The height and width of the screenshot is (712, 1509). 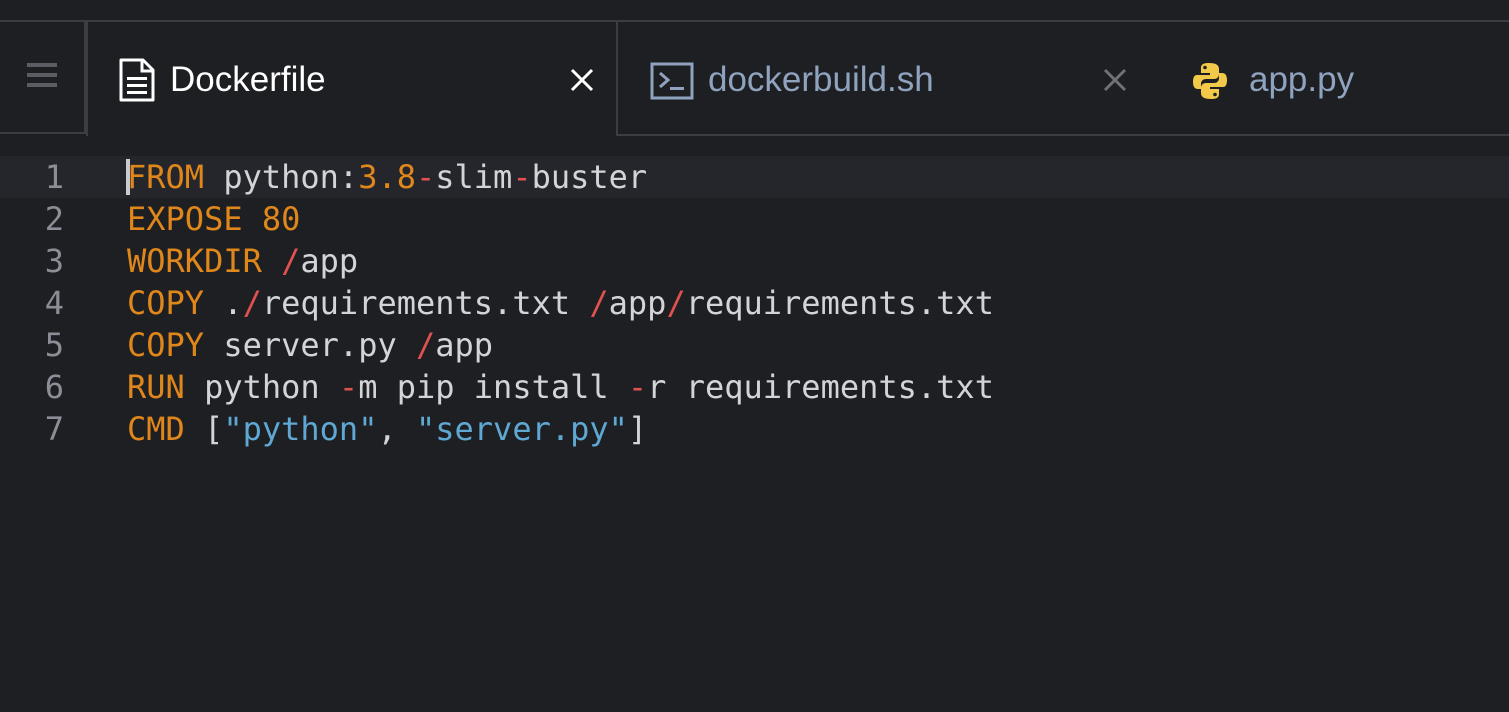 I want to click on tab-dockerbuild: dockerbuild.sh, so click(x=888, y=79).